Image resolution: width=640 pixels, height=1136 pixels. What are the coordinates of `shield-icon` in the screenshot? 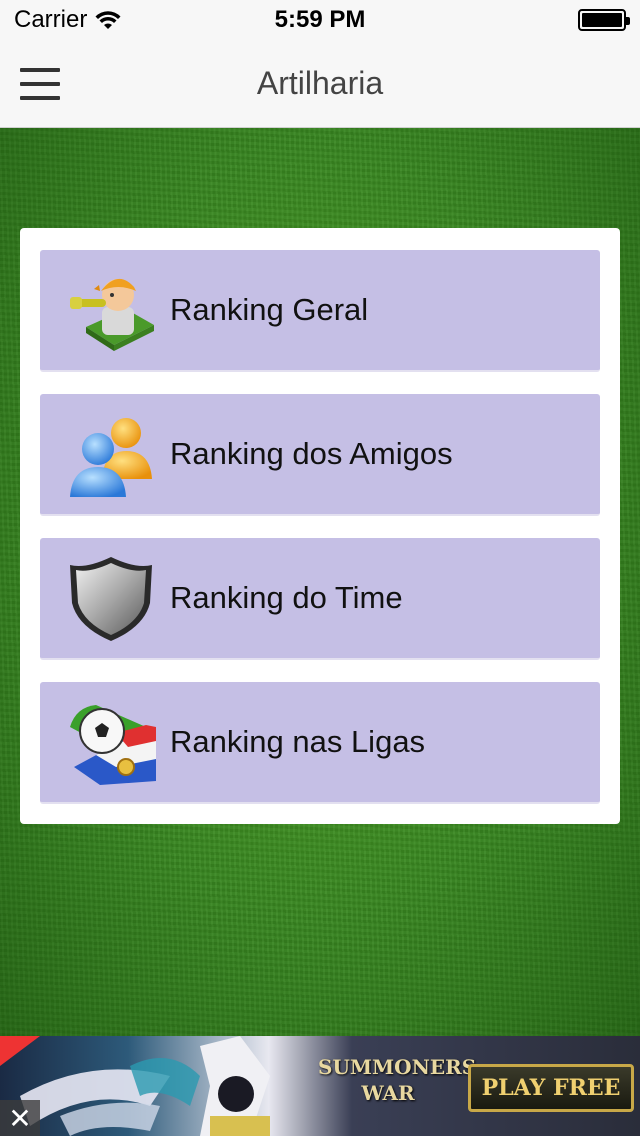 It's located at (111, 598).